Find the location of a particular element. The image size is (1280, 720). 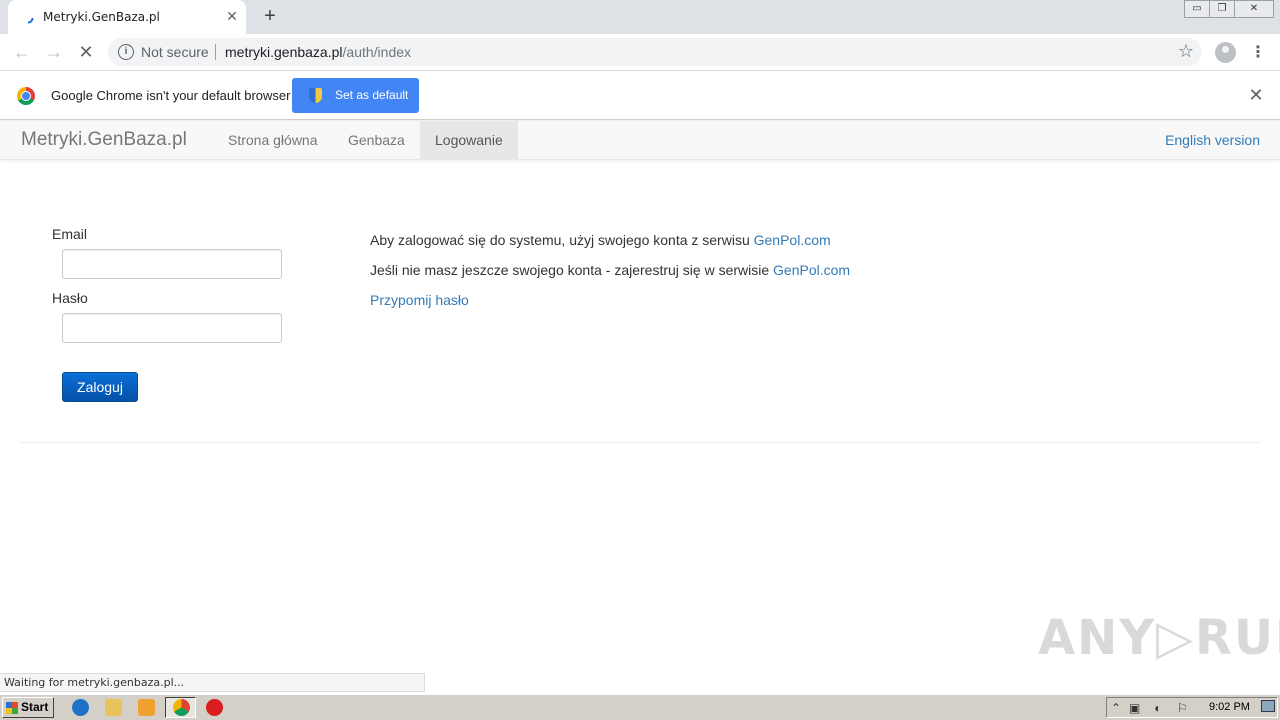

system-tray: ⌃ ▣ ◖ ⚐ 9:02 PM is located at coordinates (1192, 707).